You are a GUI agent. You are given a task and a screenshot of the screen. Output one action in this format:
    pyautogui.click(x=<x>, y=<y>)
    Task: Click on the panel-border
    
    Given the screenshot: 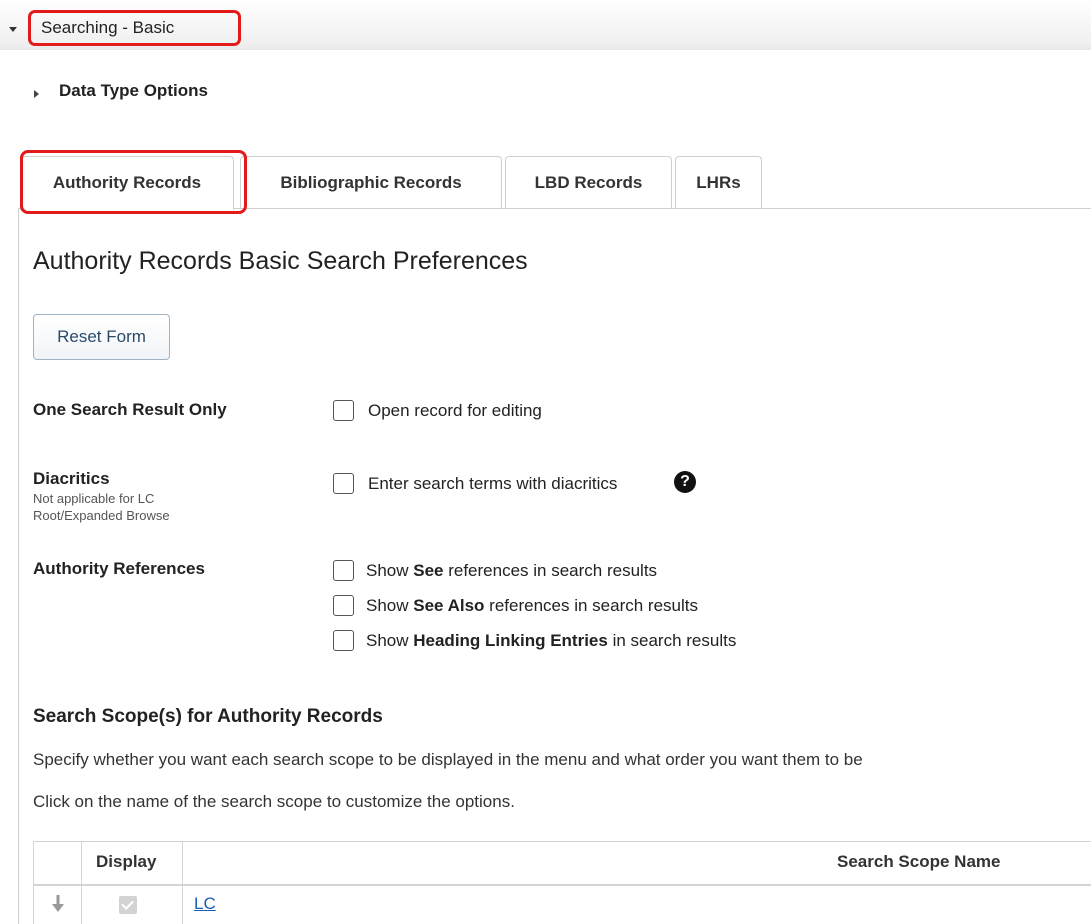 What is the action you would take?
    pyautogui.click(x=18, y=566)
    